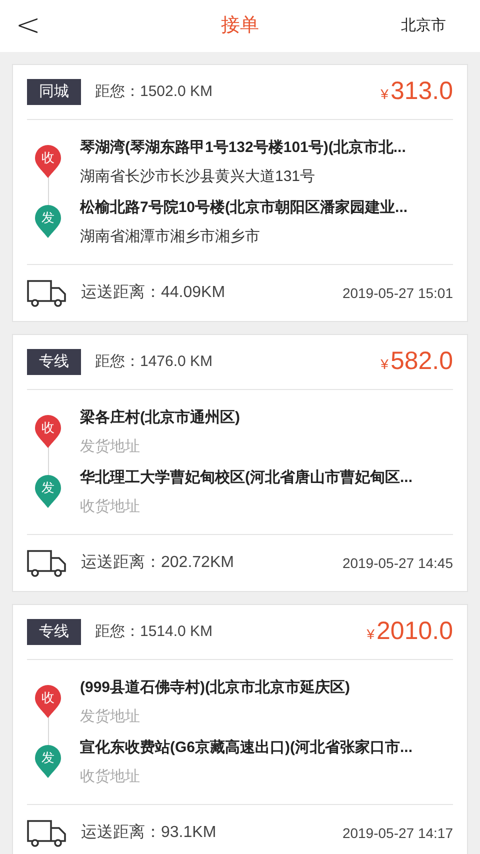  Describe the element at coordinates (157, 563) in the screenshot. I see `route-distance-text: 运送距离：202.72KM` at that location.